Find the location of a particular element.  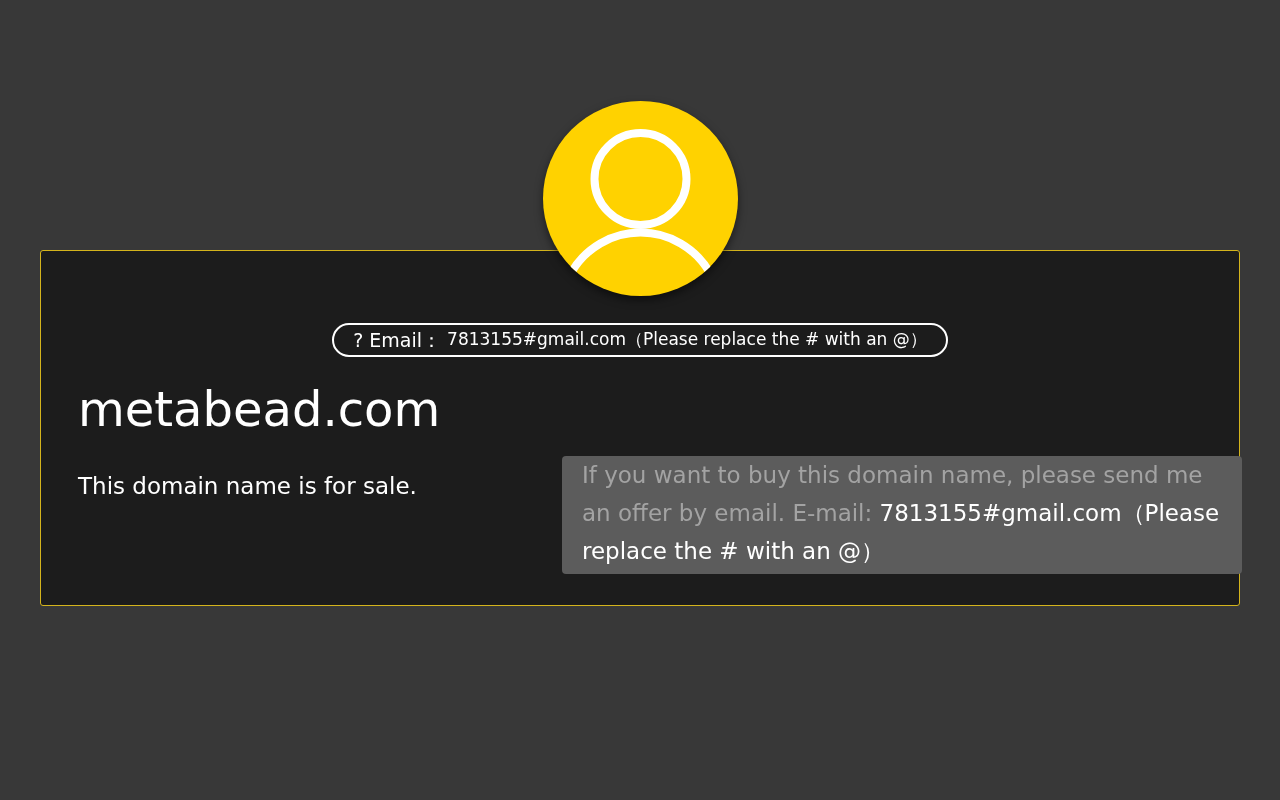

sale-note: This domain name is for sale. is located at coordinates (247, 486).